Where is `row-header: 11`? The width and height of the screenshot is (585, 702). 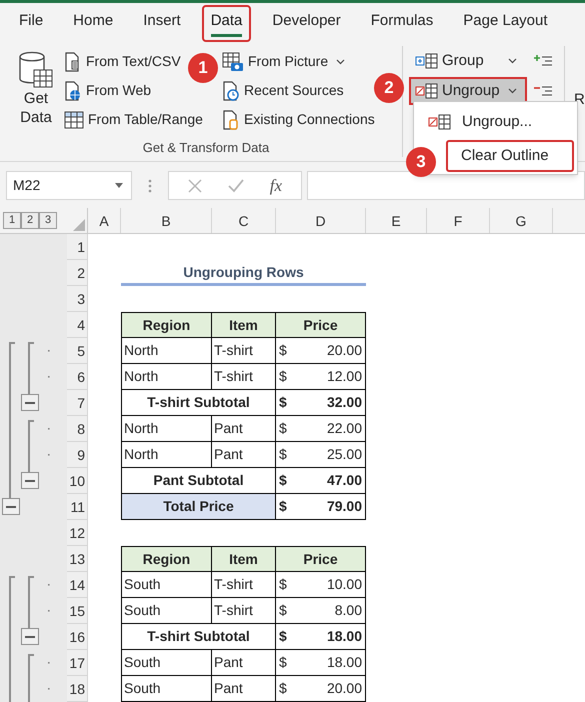 row-header: 11 is located at coordinates (77, 507).